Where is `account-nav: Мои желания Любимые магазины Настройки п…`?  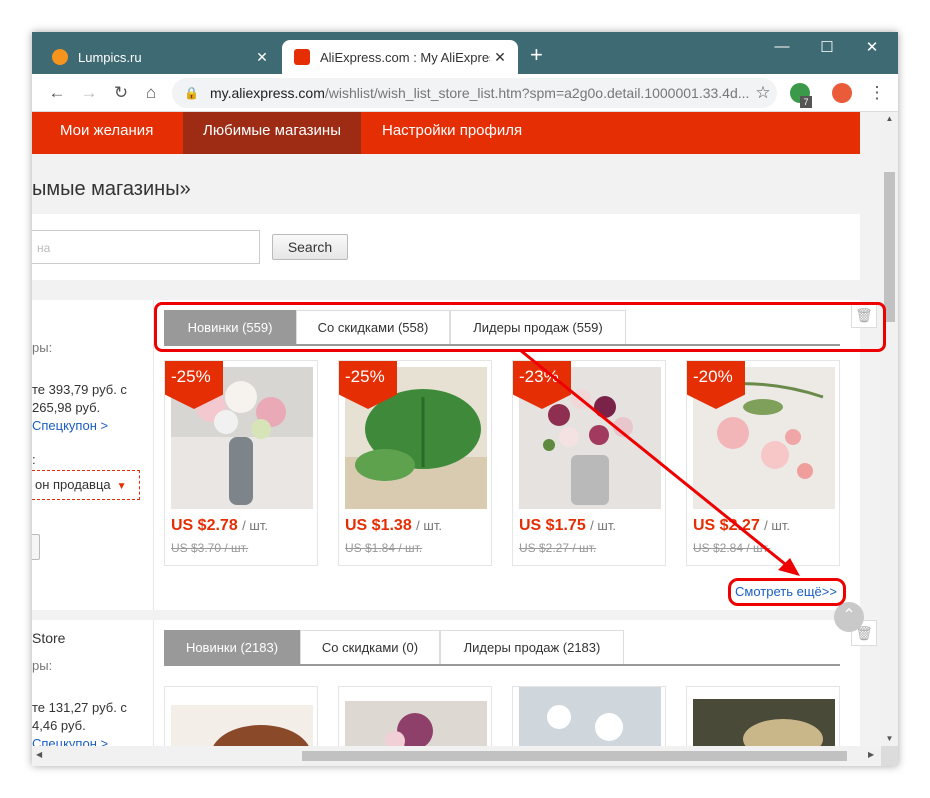 account-nav: Мои желания Любимые магазины Настройки п… is located at coordinates (446, 133).